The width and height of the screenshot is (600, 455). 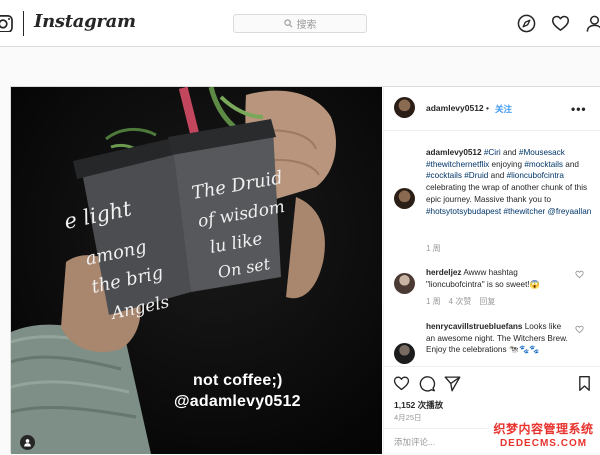 I want to click on instagram-glyph-icon, so click(x=7, y=23).